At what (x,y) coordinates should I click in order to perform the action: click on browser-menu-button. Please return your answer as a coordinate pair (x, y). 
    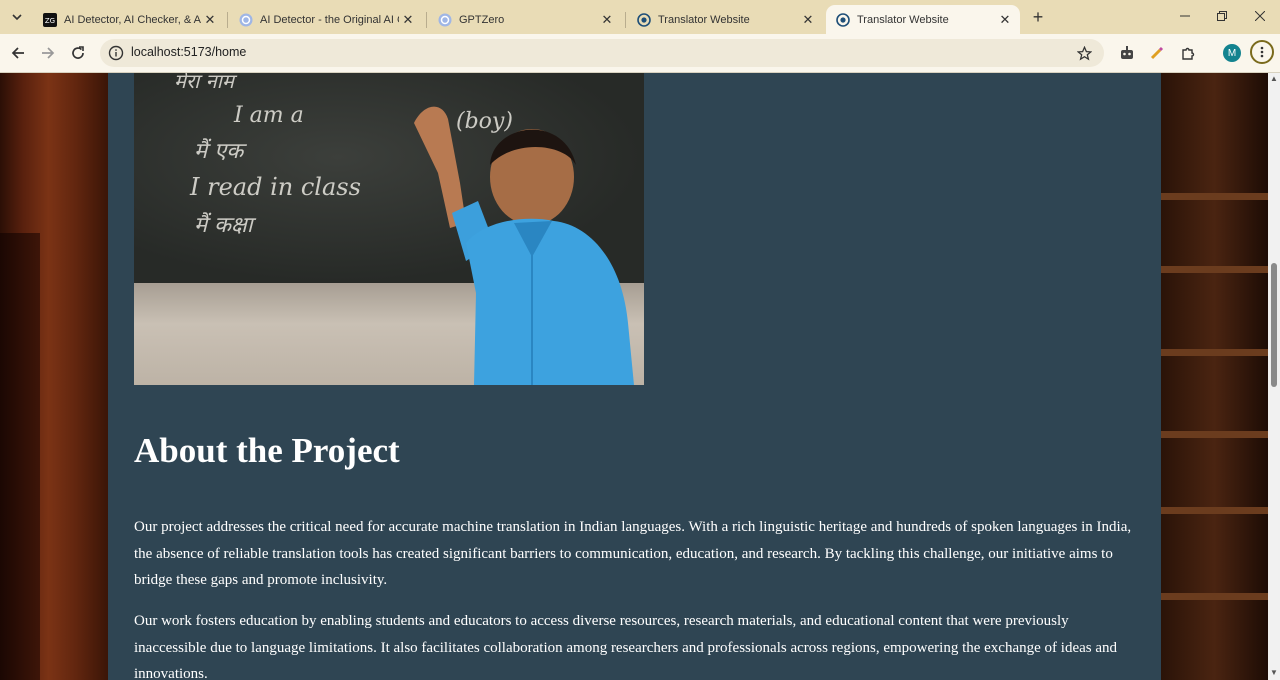
    Looking at the image, I should click on (1262, 52).